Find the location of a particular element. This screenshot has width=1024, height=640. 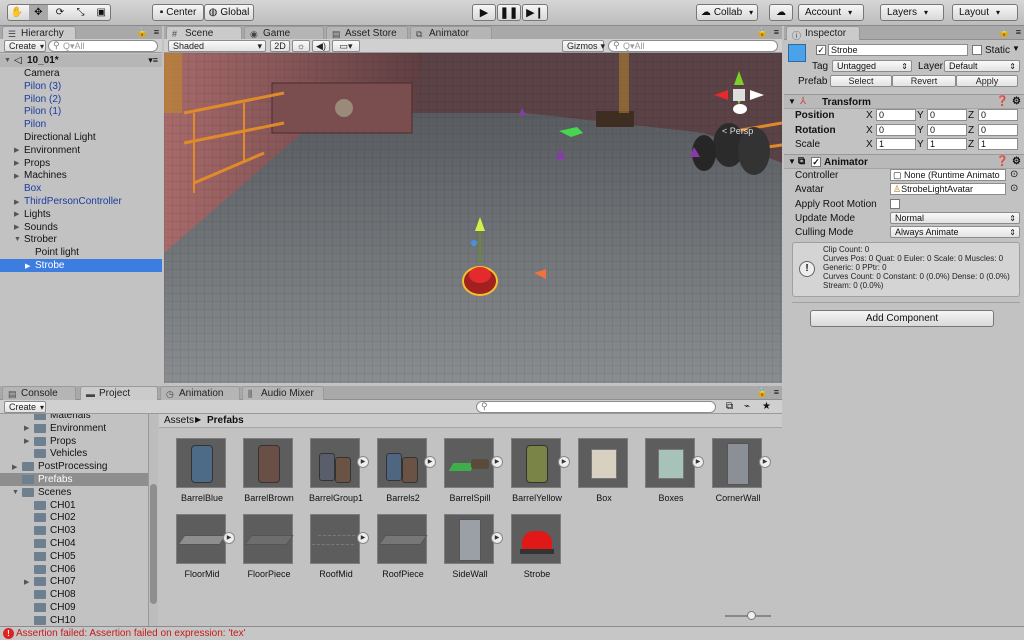

rotate-tool-icon: ⟳ is located at coordinates (60, 12).